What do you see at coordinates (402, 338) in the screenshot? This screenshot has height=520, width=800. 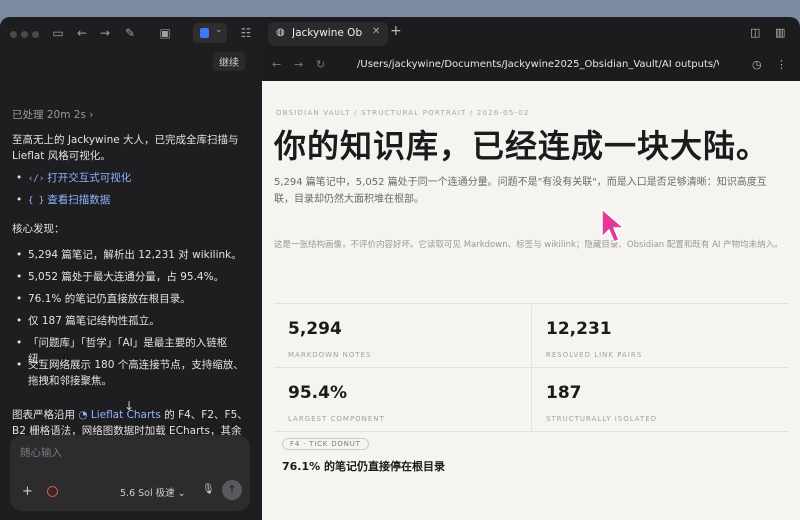 I see `stat-notes: 5,294 MARKDOWN NOTES` at bounding box center [402, 338].